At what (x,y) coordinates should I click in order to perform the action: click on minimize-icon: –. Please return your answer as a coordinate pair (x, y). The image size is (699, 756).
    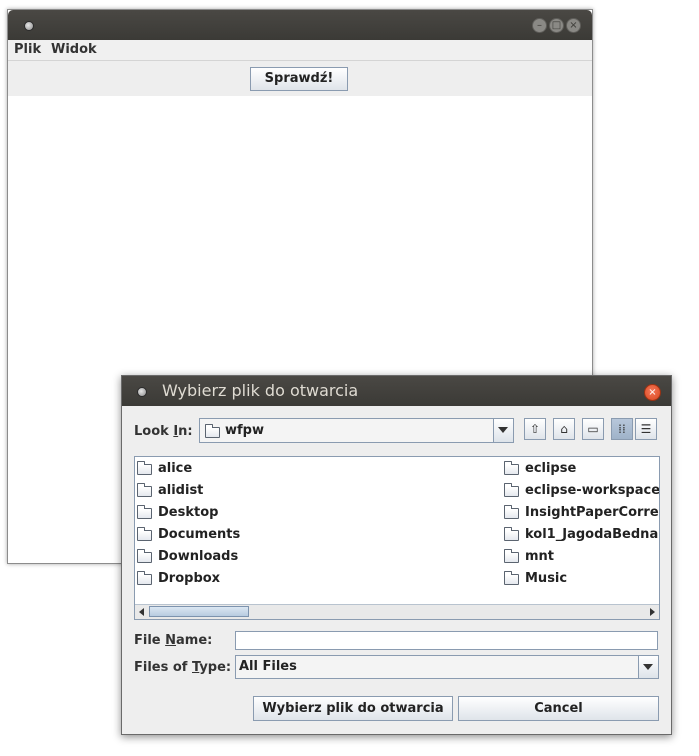
    Looking at the image, I should click on (539, 25).